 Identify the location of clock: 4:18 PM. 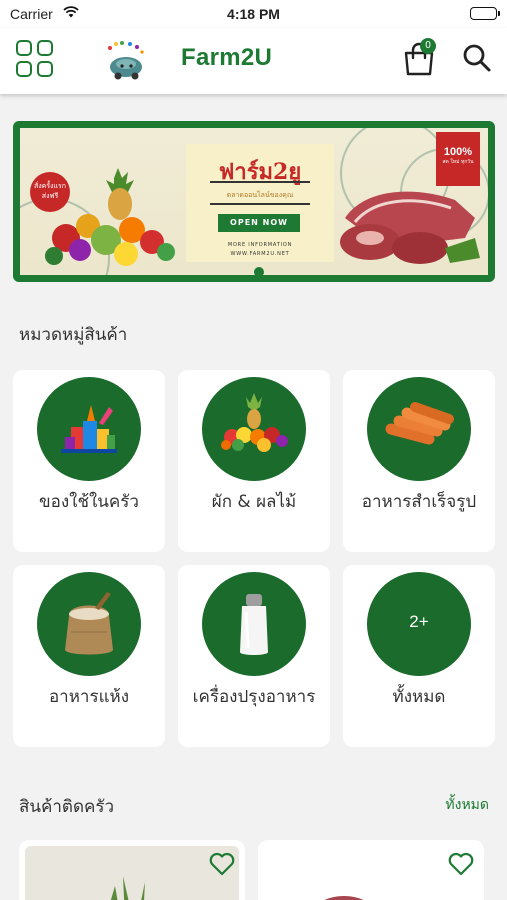
(253, 14).